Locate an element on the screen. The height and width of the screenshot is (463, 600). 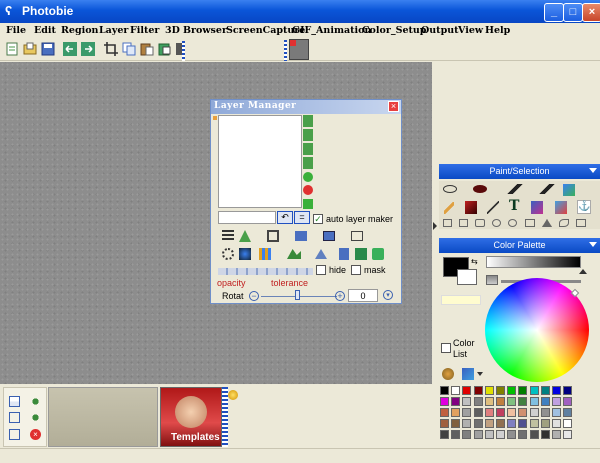
confirm-icon is located at coordinates (308, 204).